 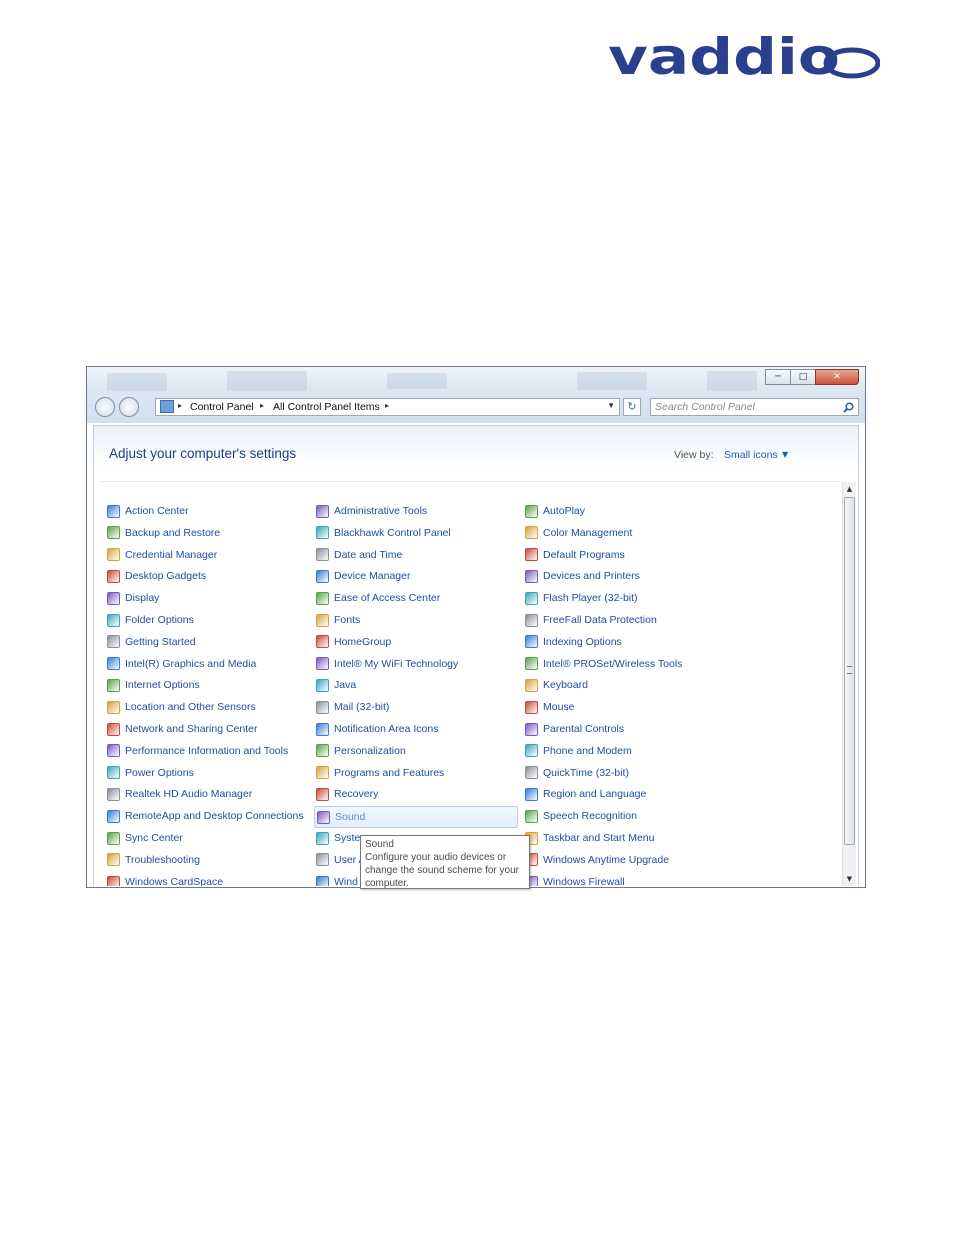 What do you see at coordinates (181, 707) in the screenshot?
I see `control-panel-item: Location and Other Sensors` at bounding box center [181, 707].